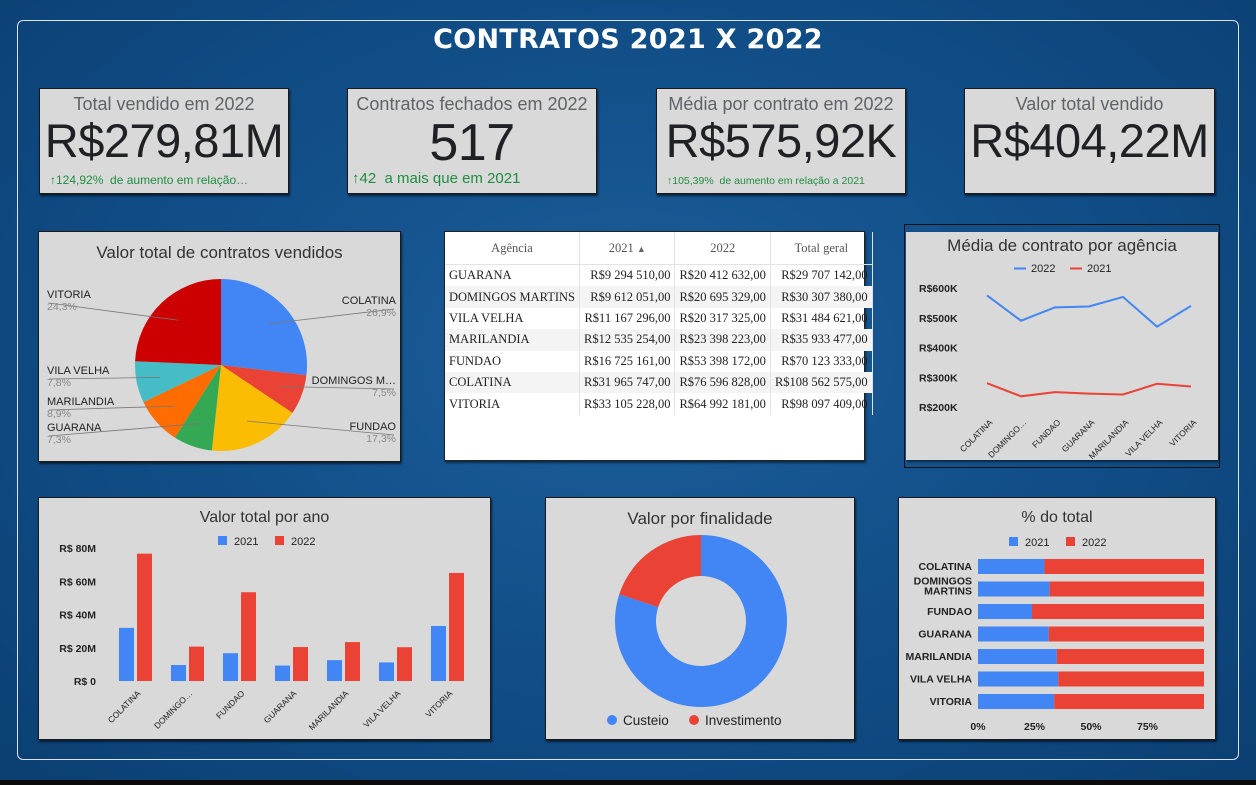  I want to click on x-tick-label: 75%, so click(1148, 727).